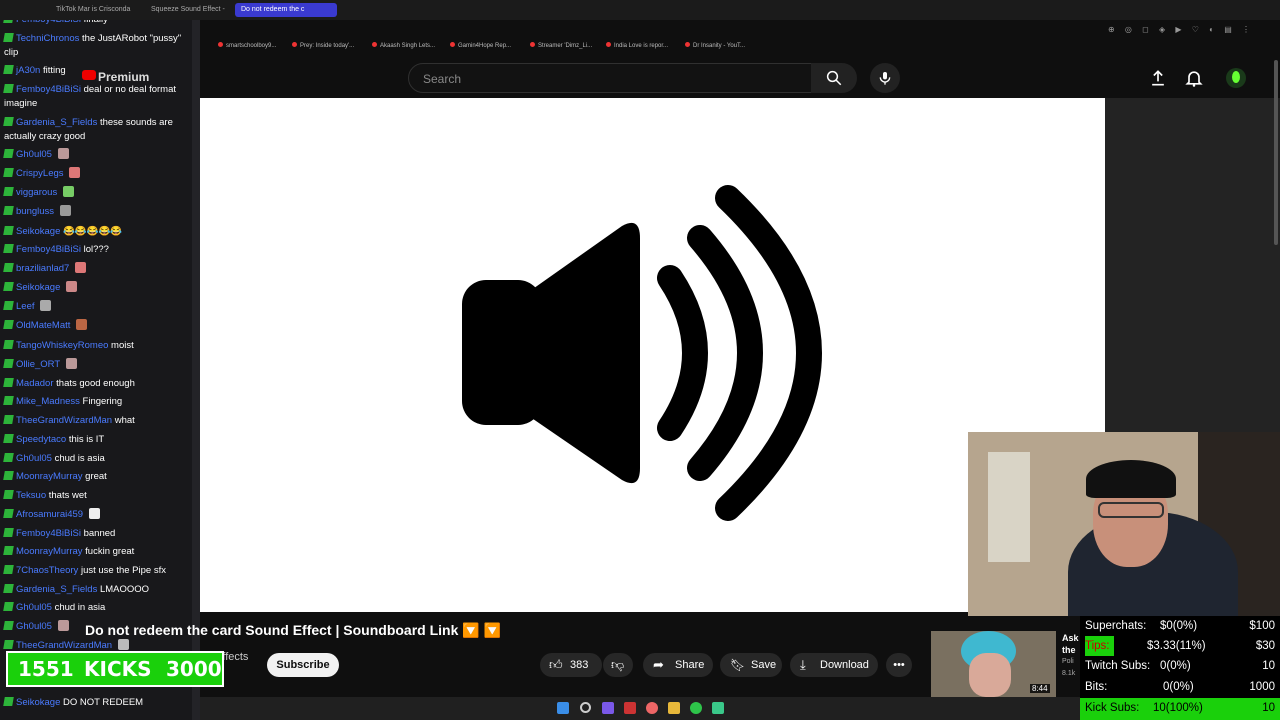 The height and width of the screenshot is (720, 1280). I want to click on download-button: ⤓ Download, so click(834, 665).